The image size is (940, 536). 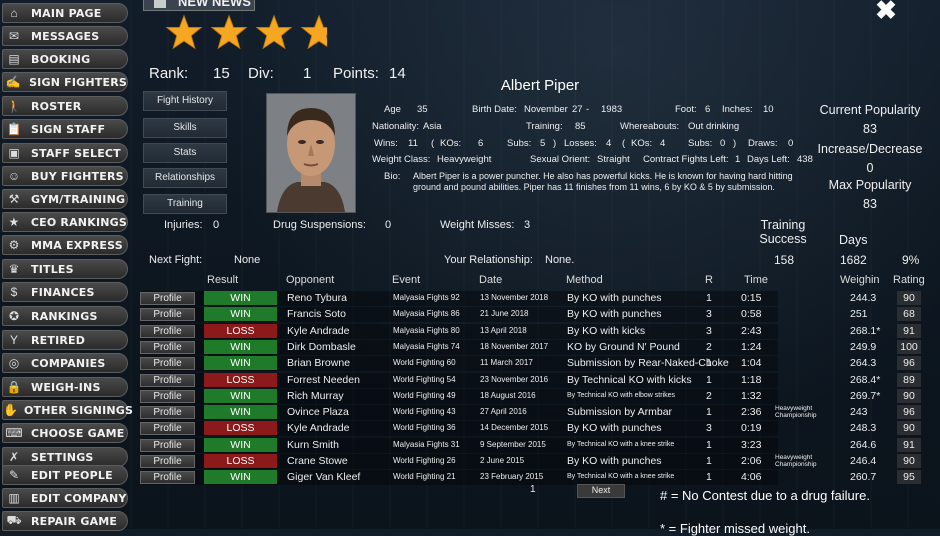 What do you see at coordinates (318, 412) in the screenshot?
I see `opponent-name: Ovince Plaza` at bounding box center [318, 412].